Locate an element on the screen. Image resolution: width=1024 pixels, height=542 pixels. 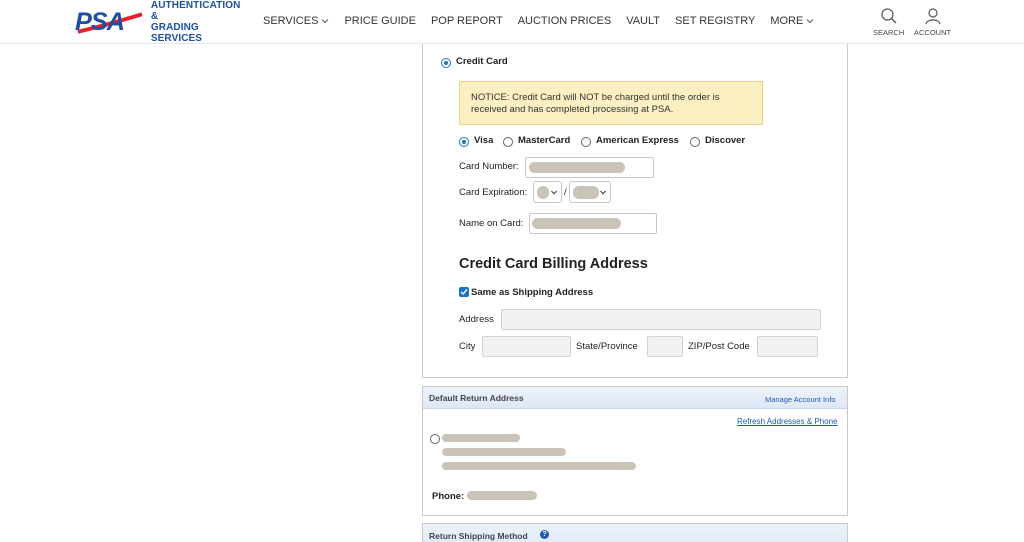
return-address-title: Default Return Address is located at coordinates (476, 398).